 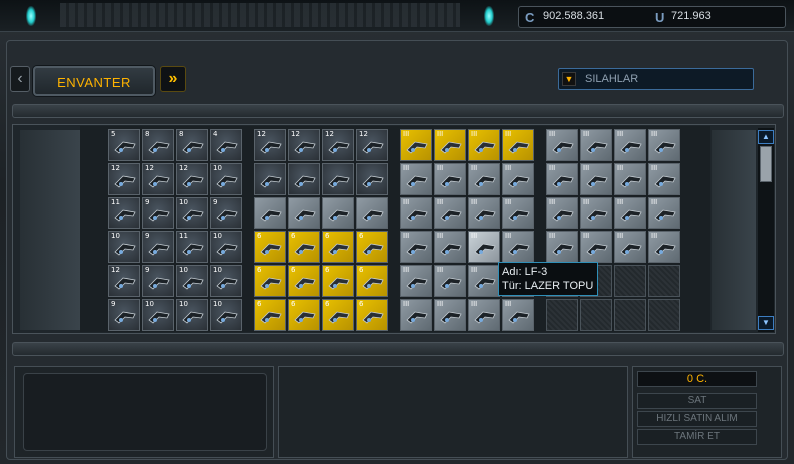 I want to click on sell-button: SAT, so click(x=697, y=401).